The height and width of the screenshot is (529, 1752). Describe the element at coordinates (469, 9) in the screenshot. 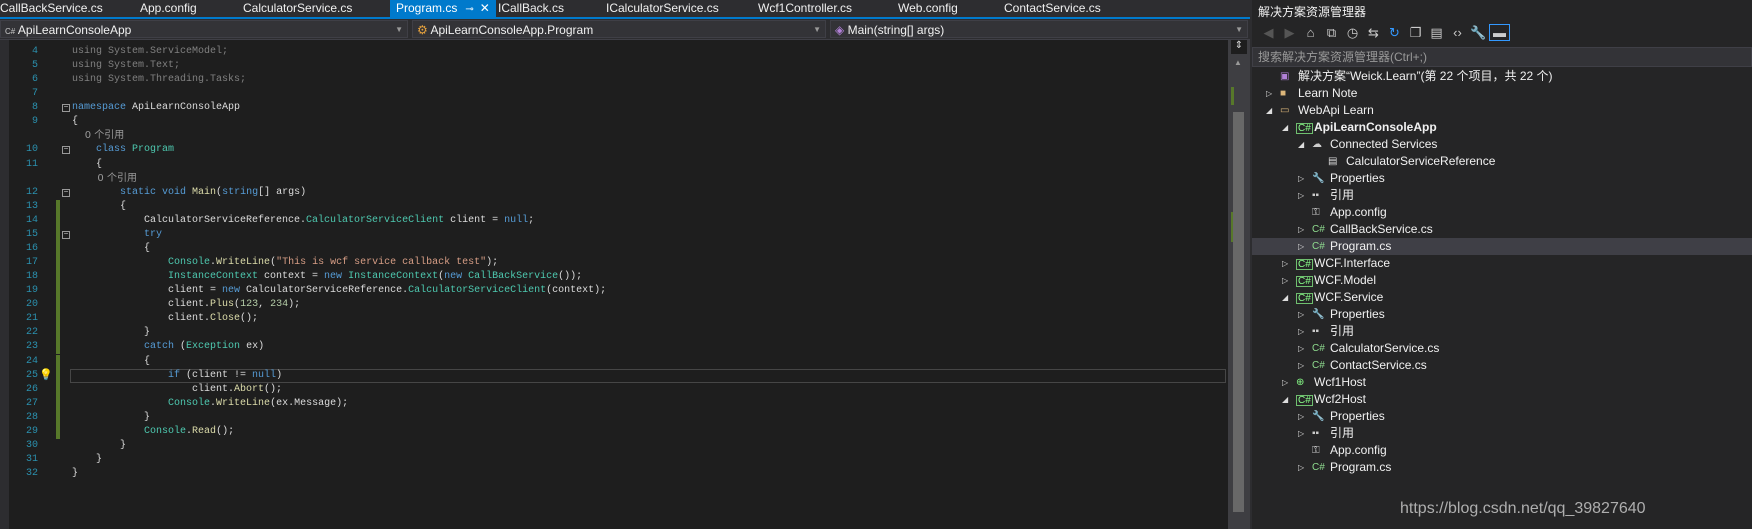

I see `pin-icon: ⊸` at that location.